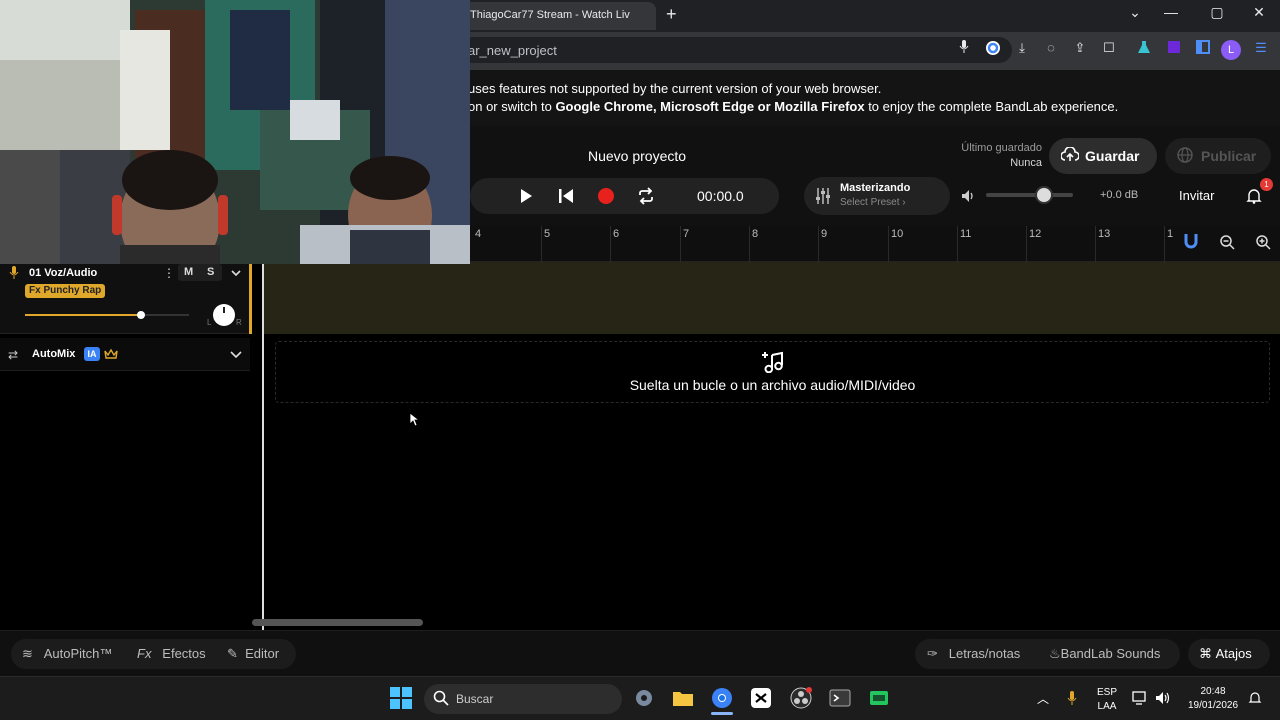 The image size is (1280, 720). I want to click on tray-microphone-icon, so click(1072, 700).